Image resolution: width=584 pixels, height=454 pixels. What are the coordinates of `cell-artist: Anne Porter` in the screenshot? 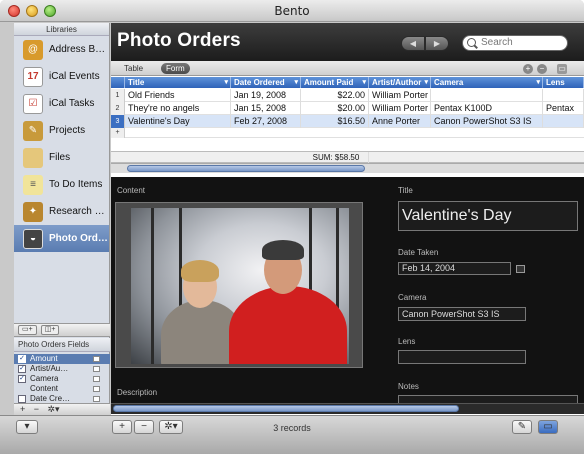 It's located at (400, 121).